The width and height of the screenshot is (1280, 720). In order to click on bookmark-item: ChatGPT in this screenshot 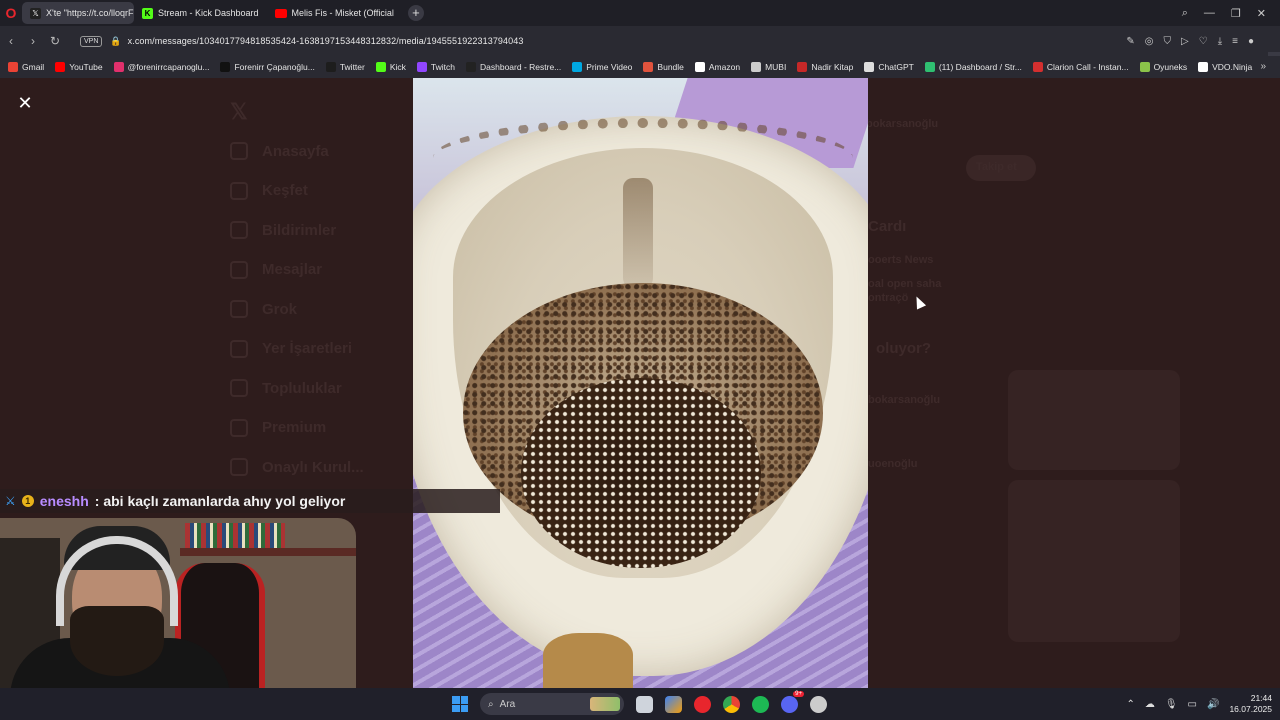, I will do `click(889, 67)`.